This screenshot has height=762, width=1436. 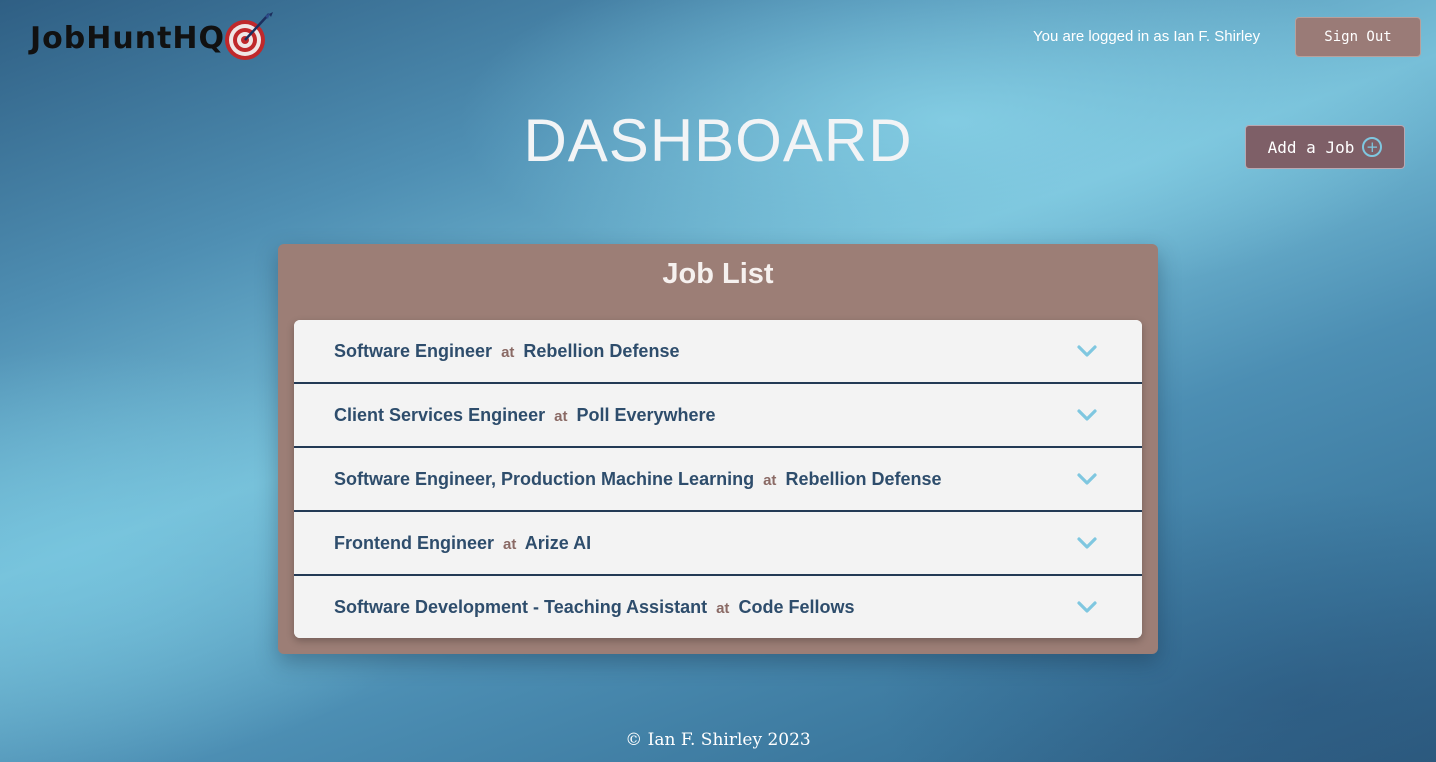 I want to click on footer-copyright: © Ian F. Shirley 2023, so click(x=718, y=740).